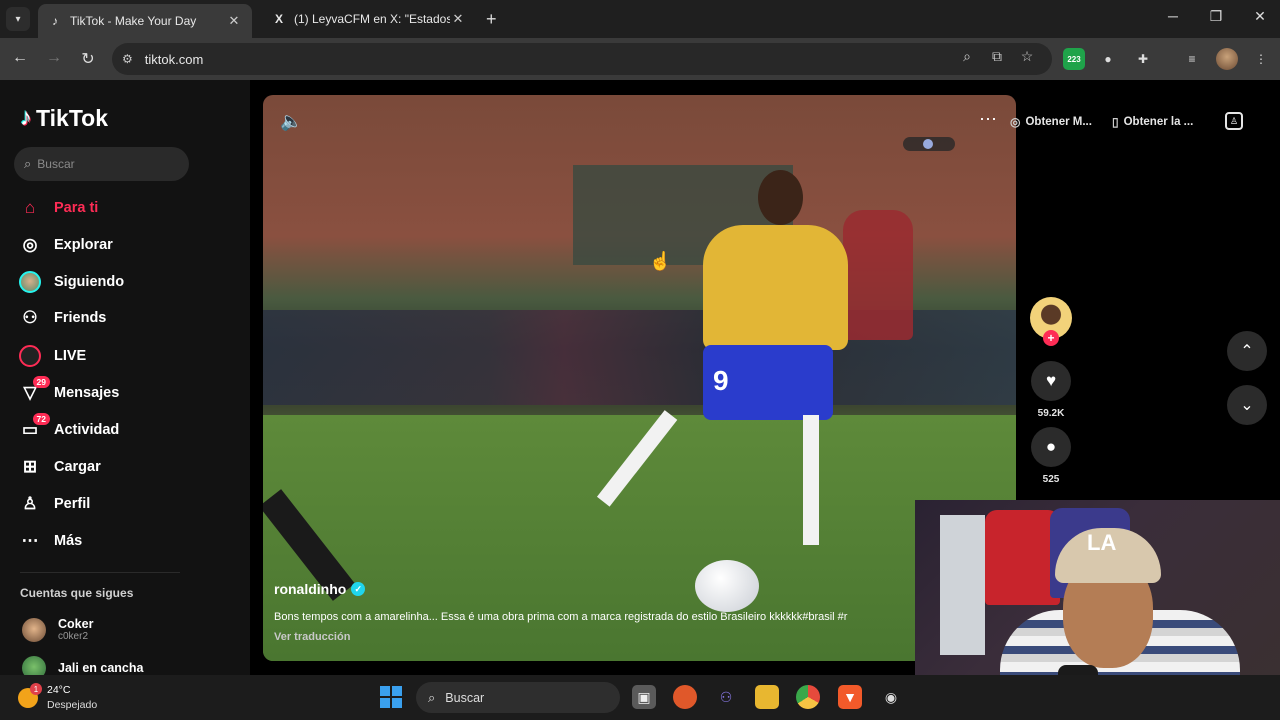 This screenshot has width=1280, height=720. What do you see at coordinates (1247, 351) in the screenshot?
I see `previous-video-button: ⌃` at bounding box center [1247, 351].